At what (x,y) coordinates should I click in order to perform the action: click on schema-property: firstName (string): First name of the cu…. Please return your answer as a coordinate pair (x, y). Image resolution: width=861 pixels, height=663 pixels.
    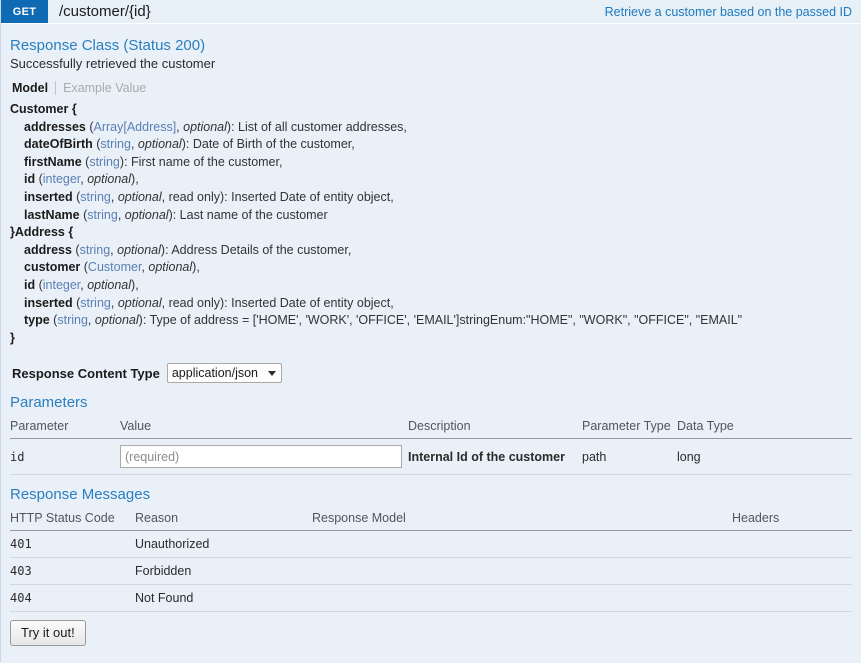
    Looking at the image, I should click on (153, 161).